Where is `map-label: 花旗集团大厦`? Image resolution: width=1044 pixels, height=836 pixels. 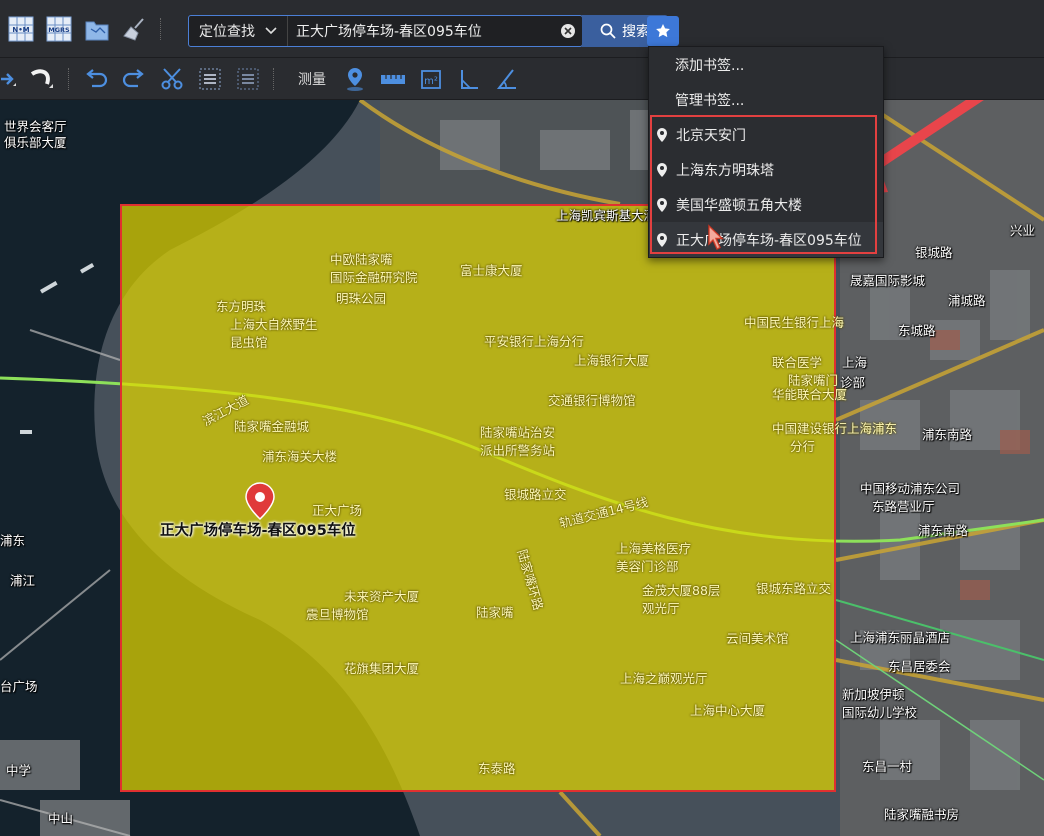 map-label: 花旗集团大厦 is located at coordinates (382, 668).